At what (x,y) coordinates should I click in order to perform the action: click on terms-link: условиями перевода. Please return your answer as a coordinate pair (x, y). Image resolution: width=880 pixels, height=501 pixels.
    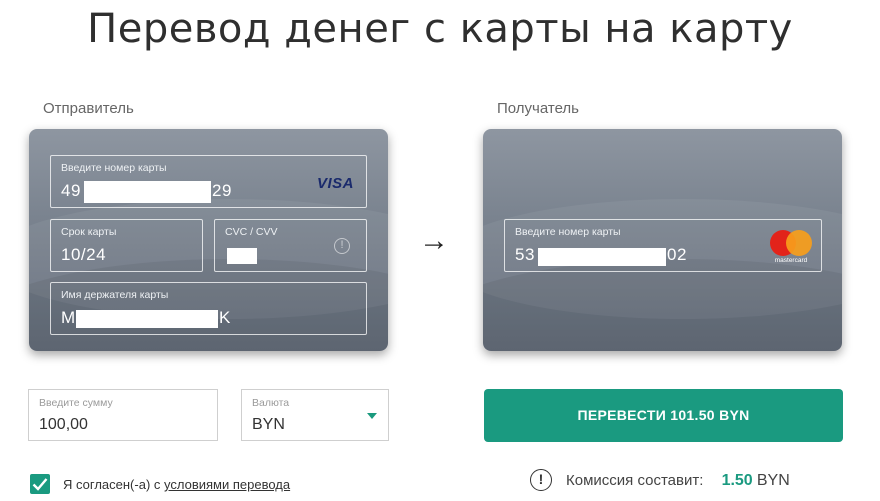
    Looking at the image, I should click on (227, 484).